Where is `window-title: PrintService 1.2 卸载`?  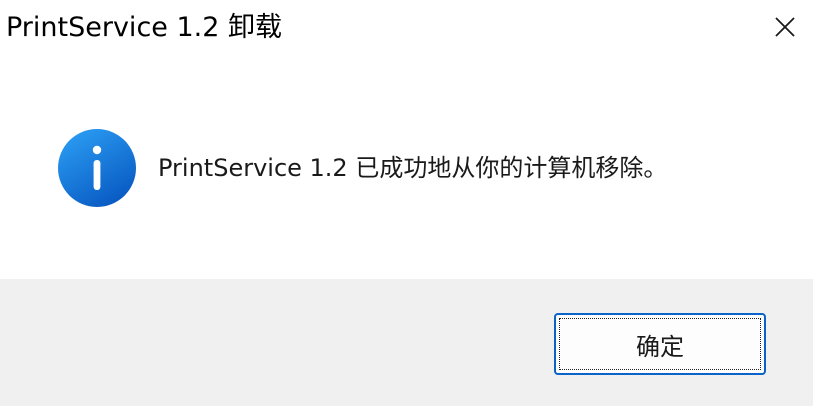
window-title: PrintService 1.2 卸载 is located at coordinates (144, 27).